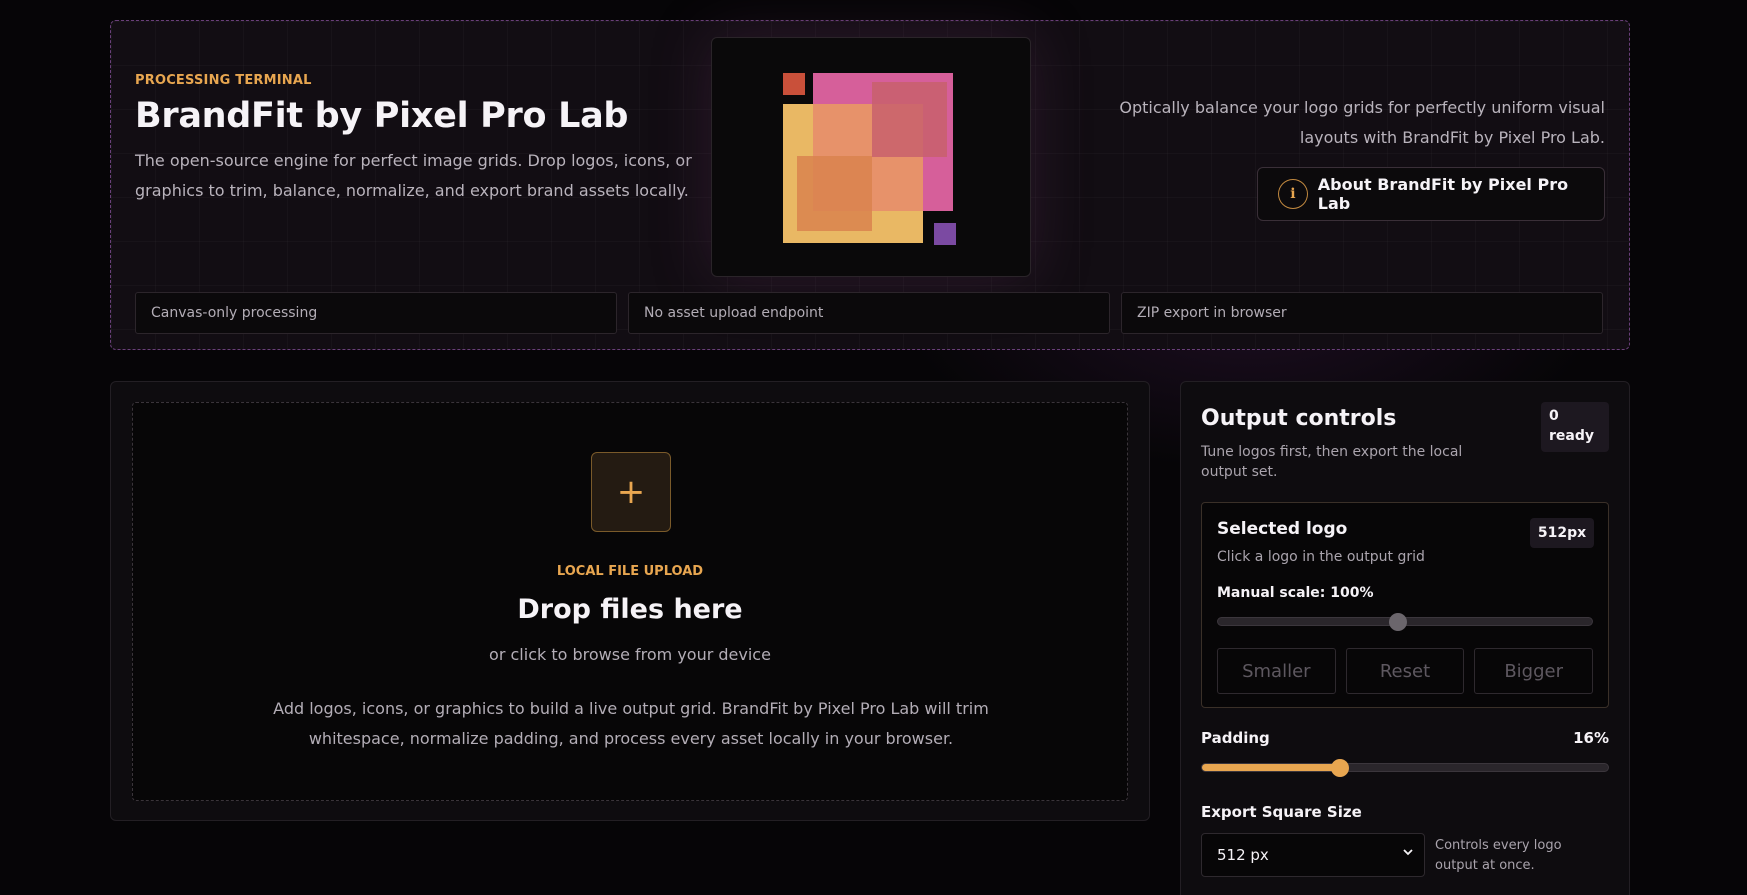 The height and width of the screenshot is (895, 1747). I want to click on scale-button-row: Smaller Reset Bigger, so click(1405, 671).